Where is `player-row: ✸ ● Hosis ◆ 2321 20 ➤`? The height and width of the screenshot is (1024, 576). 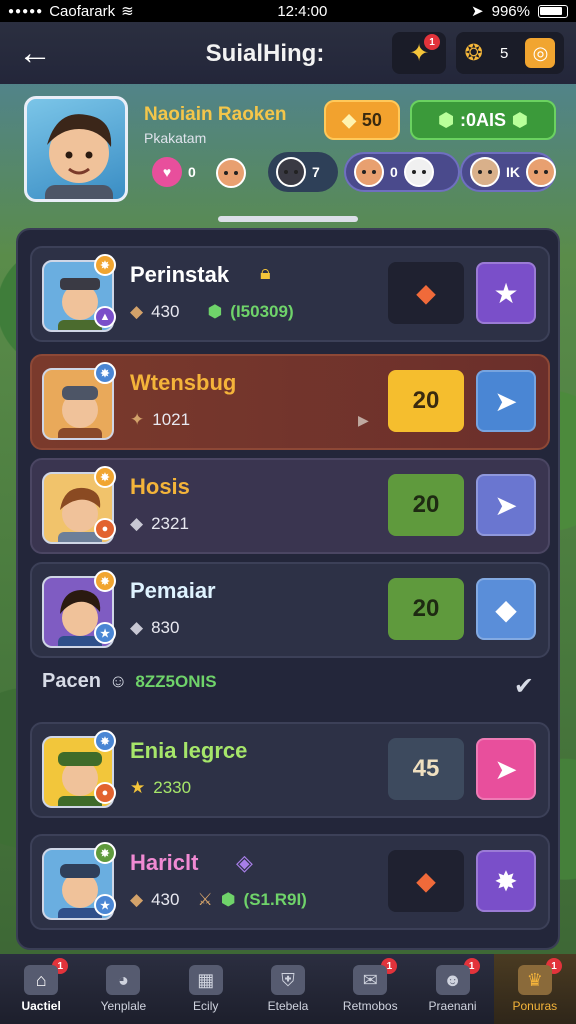 player-row: ✸ ● Hosis ◆ 2321 20 ➤ is located at coordinates (290, 506).